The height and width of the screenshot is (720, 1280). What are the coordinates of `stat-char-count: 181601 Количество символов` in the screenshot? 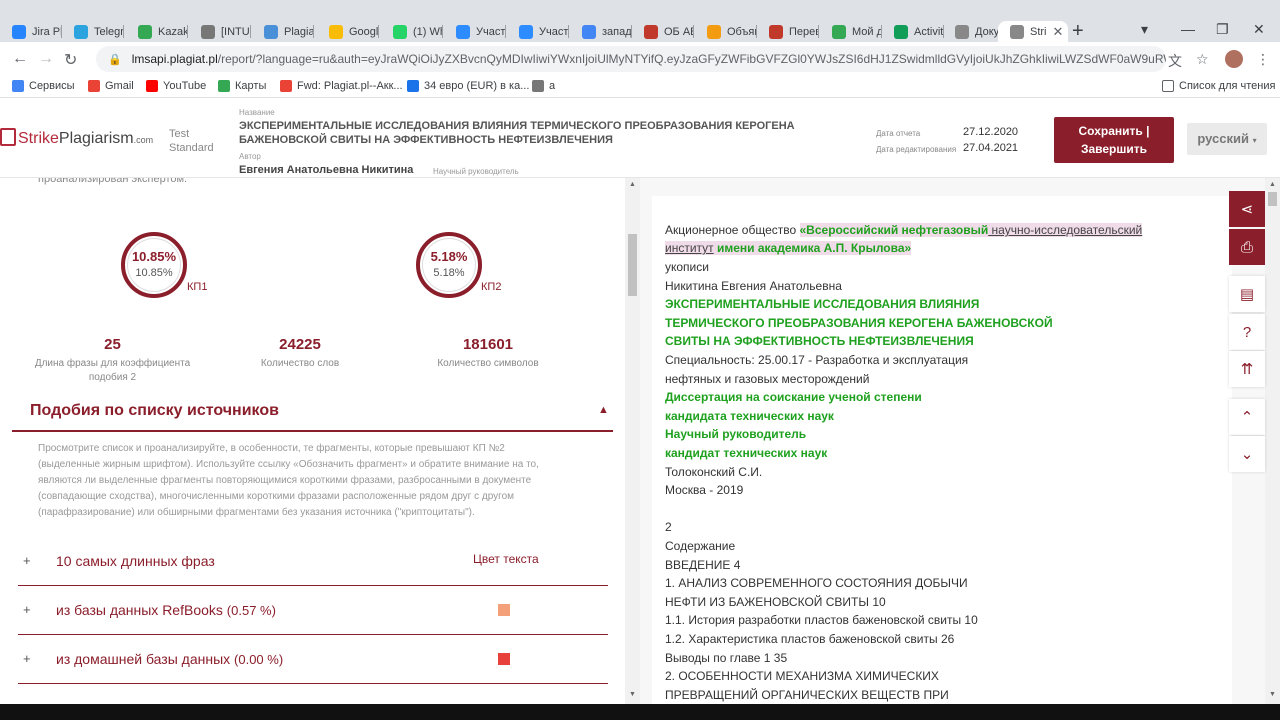 It's located at (488, 352).